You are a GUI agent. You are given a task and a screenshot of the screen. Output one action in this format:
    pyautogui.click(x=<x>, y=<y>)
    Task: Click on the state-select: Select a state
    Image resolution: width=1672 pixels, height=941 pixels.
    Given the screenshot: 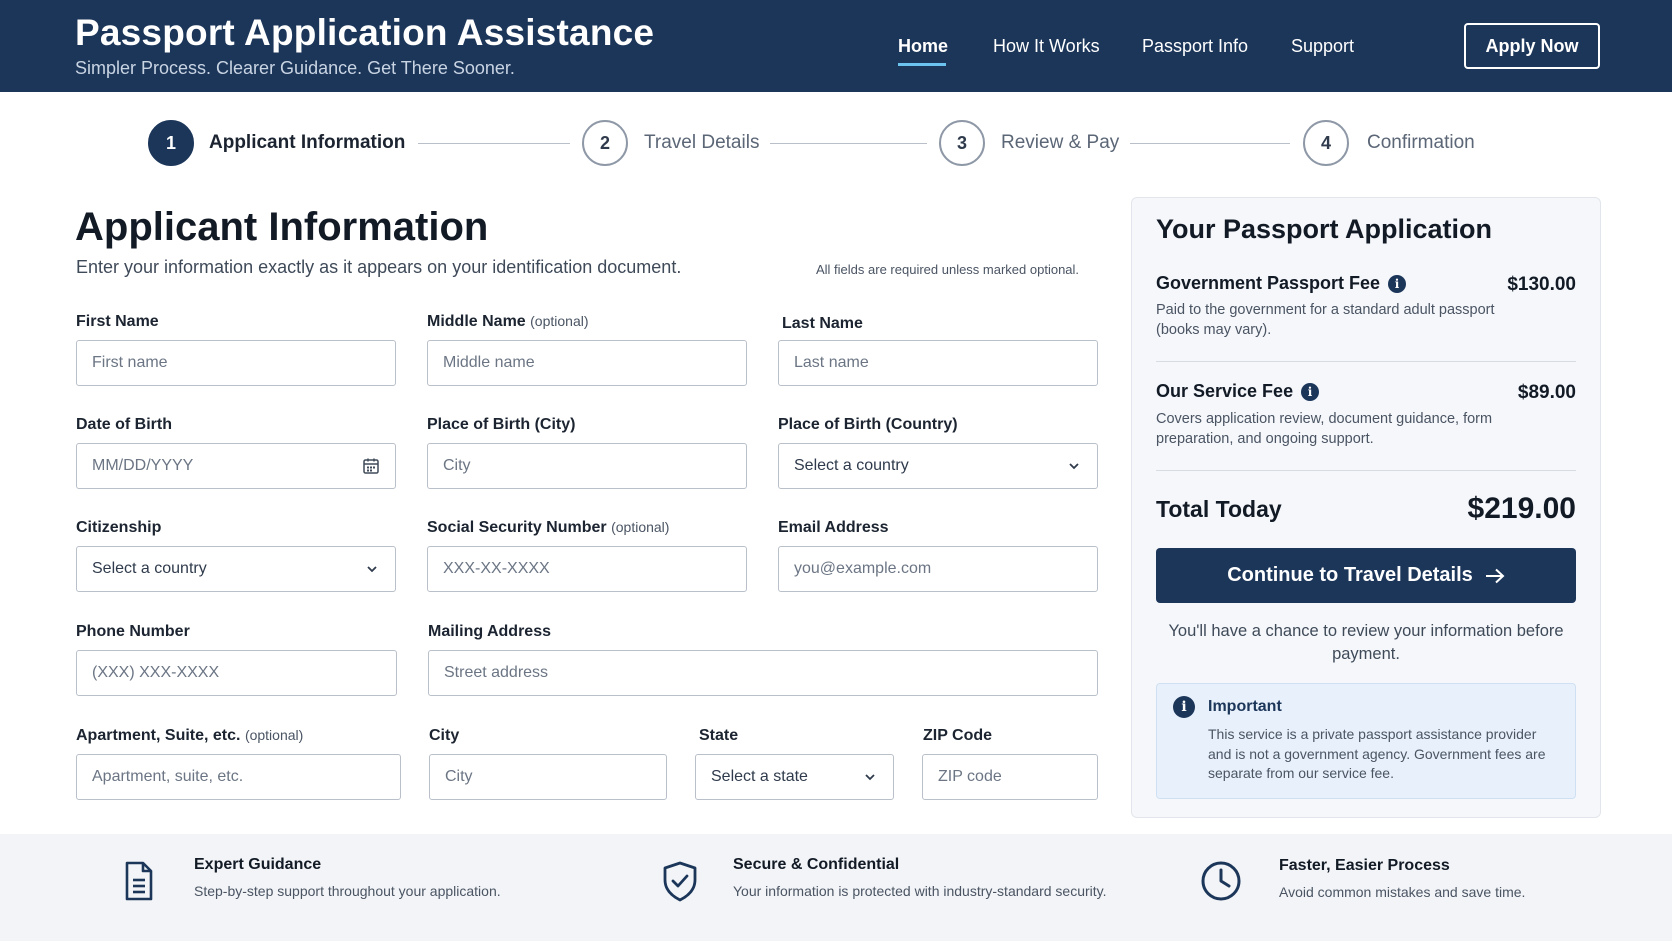 What is the action you would take?
    pyautogui.click(x=794, y=777)
    